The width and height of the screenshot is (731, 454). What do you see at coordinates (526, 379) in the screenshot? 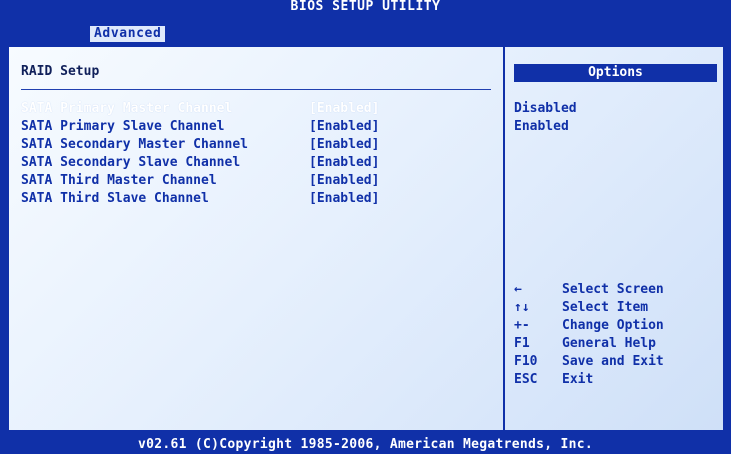
I see `key-label: ESC` at bounding box center [526, 379].